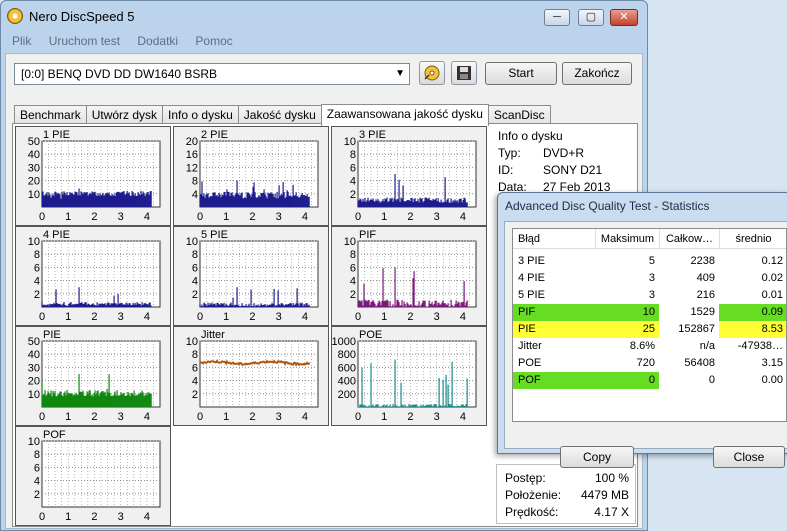  I want to click on statistics-dialog-title: Advanced Disc Quality Test - Statistics, so click(607, 206).